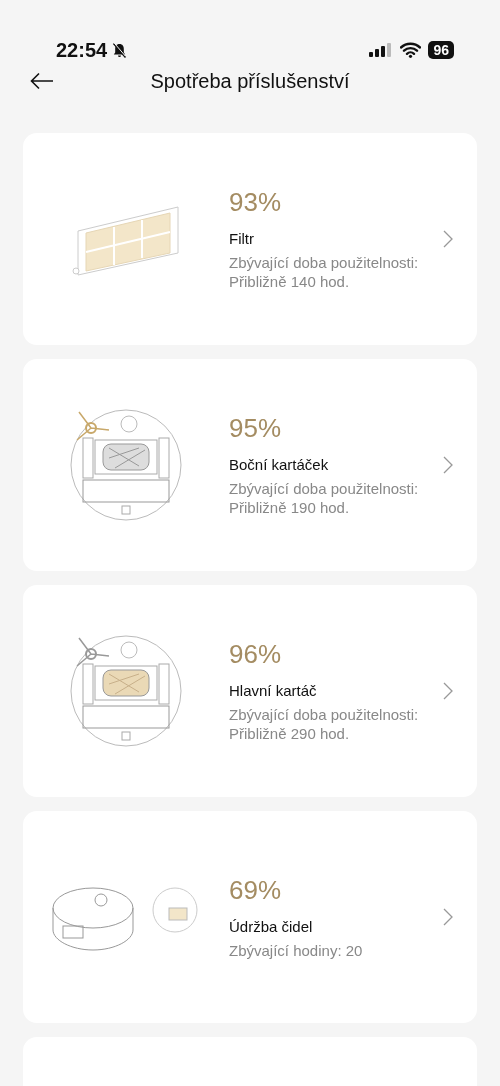  Describe the element at coordinates (441, 50) in the screenshot. I see `battery-level: 96` at that location.